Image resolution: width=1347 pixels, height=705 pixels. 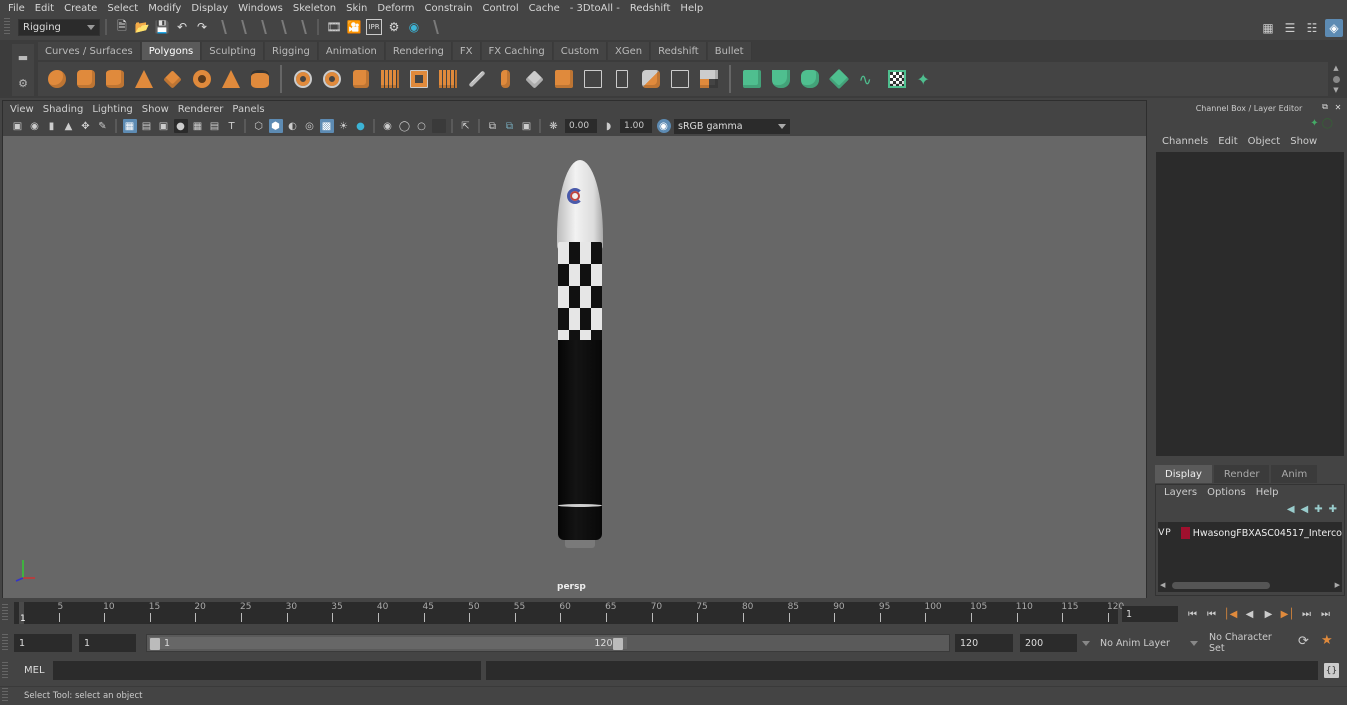 I want to click on modeling-toolkit-icon: ▦, so click(x=1268, y=28).